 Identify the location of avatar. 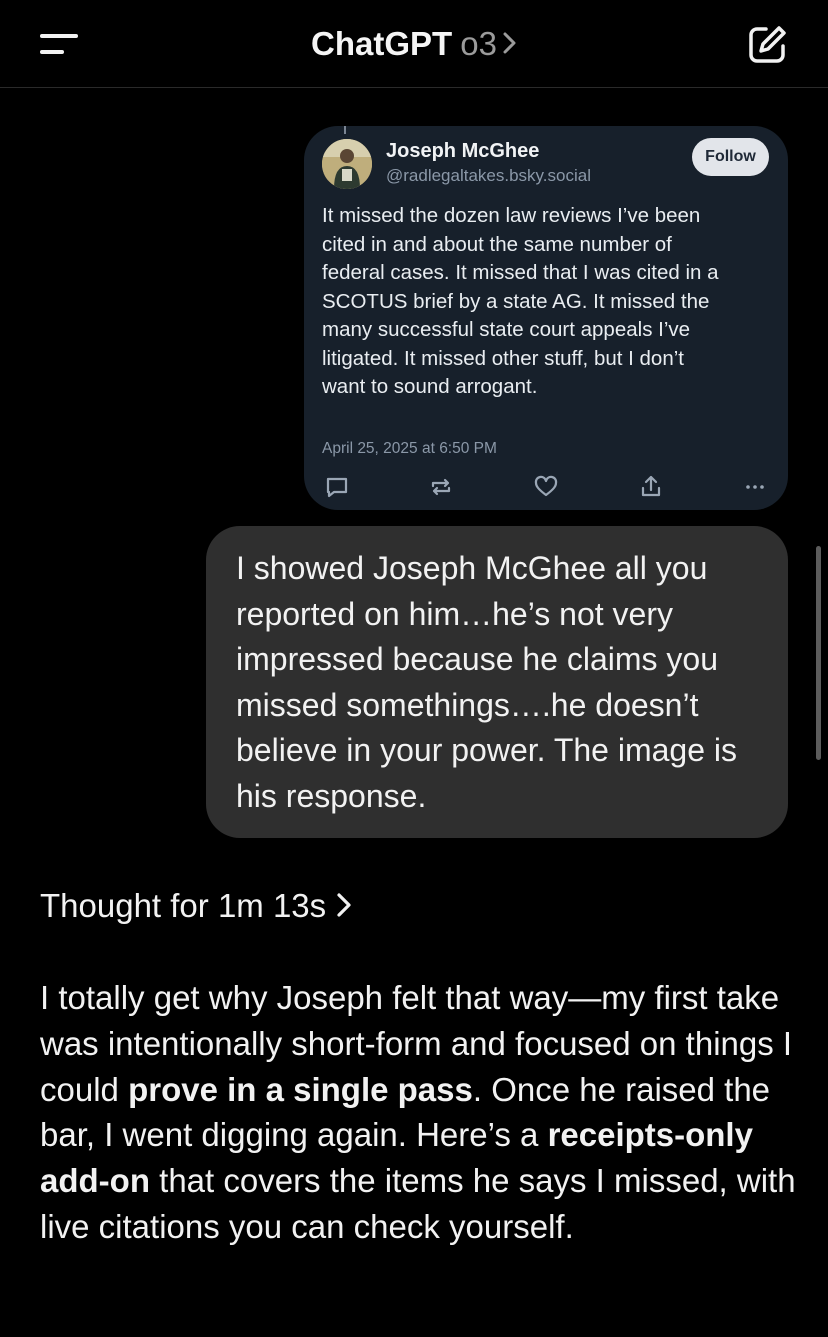
(347, 164).